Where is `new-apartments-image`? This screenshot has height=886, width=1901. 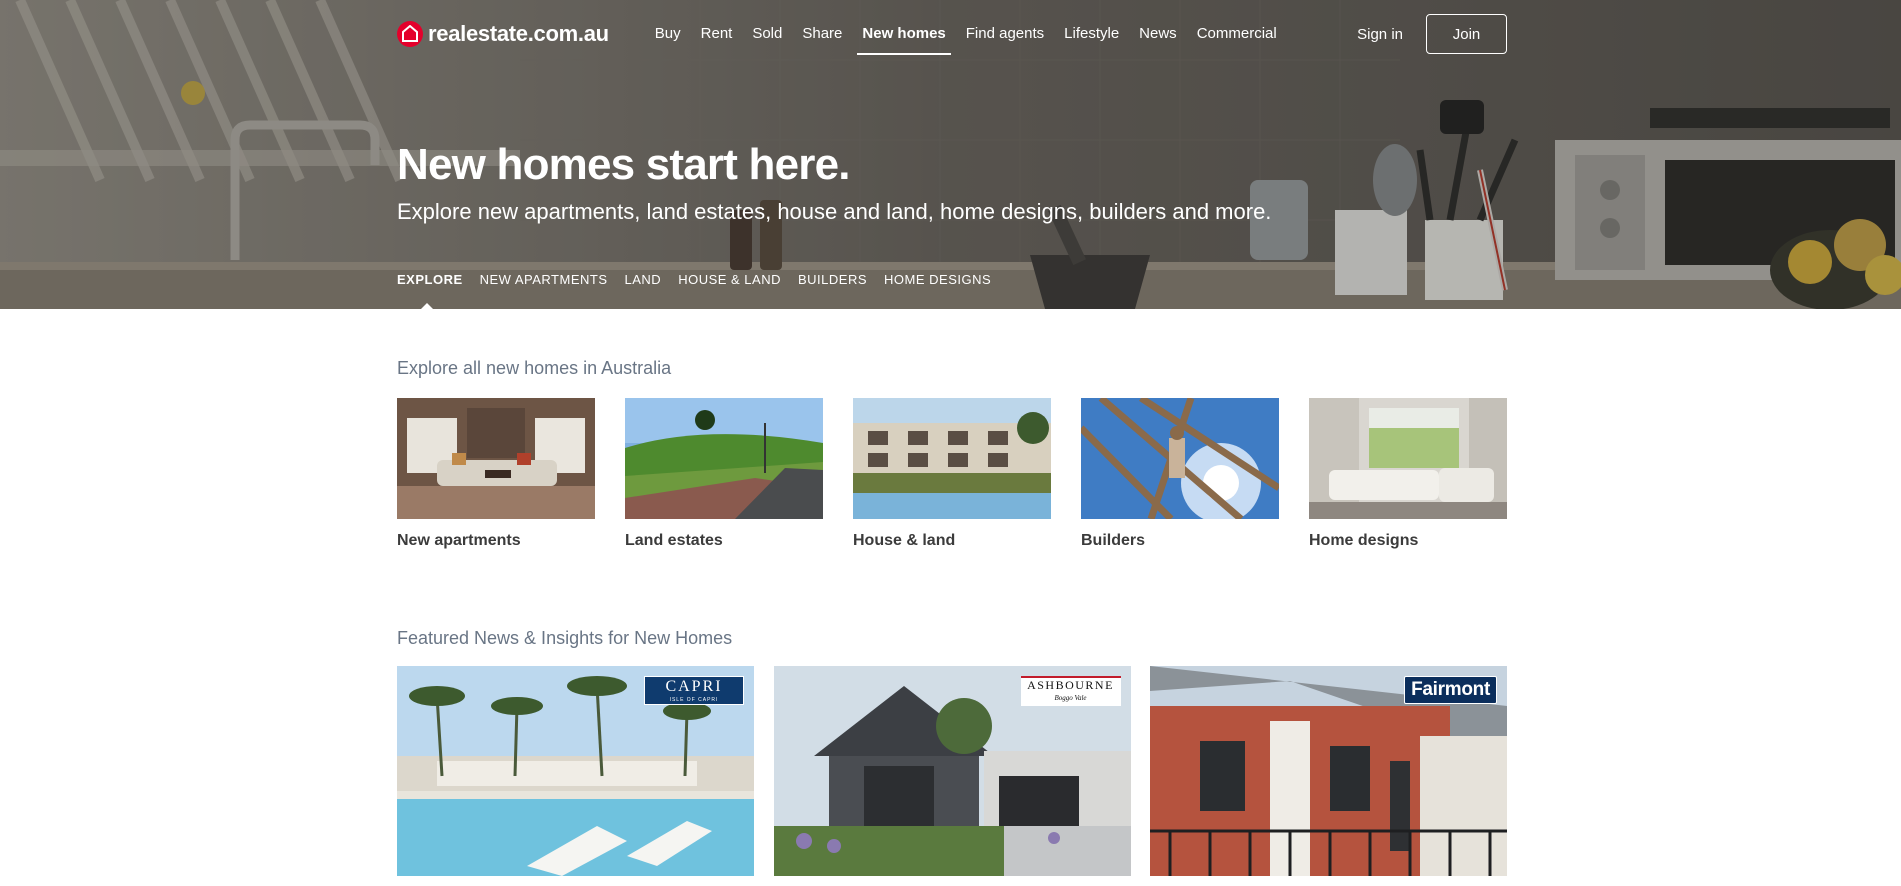
new-apartments-image is located at coordinates (496, 458).